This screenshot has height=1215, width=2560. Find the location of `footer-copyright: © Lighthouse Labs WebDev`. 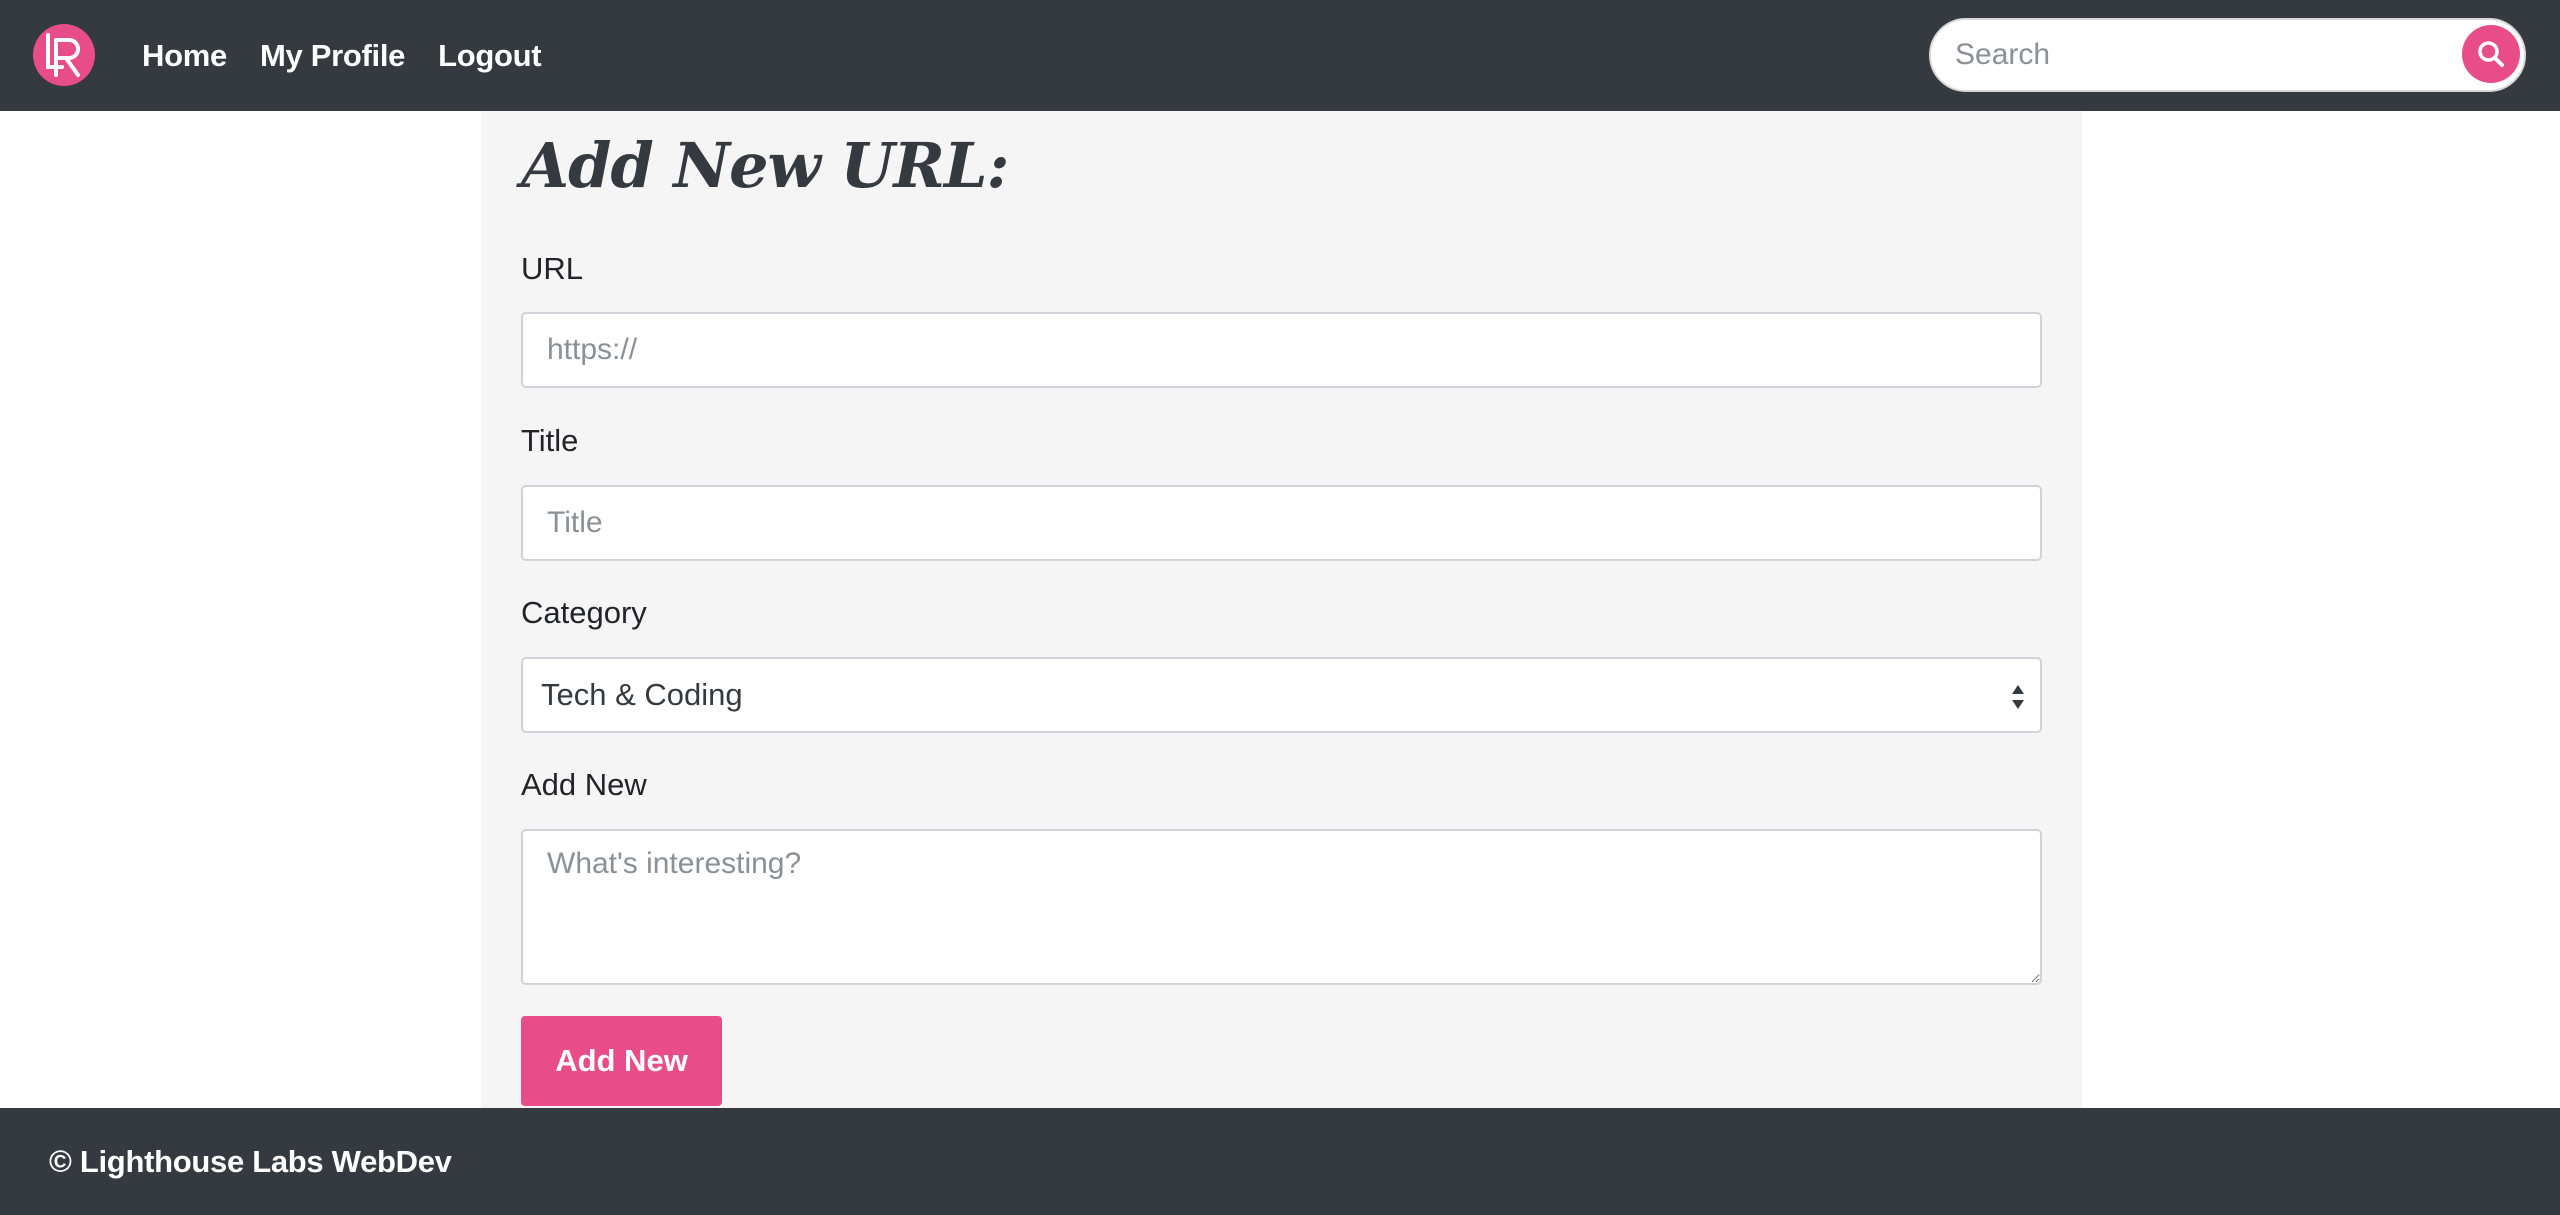

footer-copyright: © Lighthouse Labs WebDev is located at coordinates (250, 1161).